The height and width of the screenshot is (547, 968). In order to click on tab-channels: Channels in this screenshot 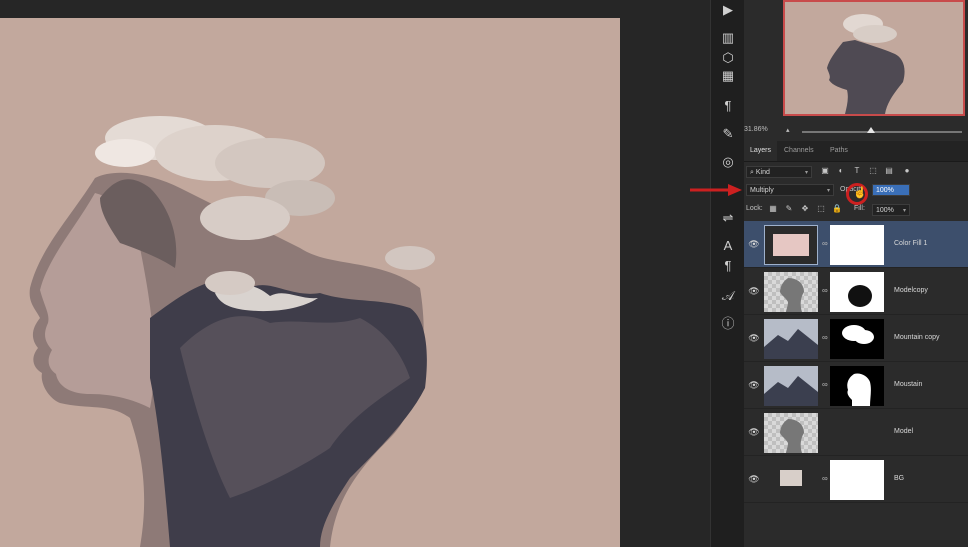, I will do `click(799, 151)`.